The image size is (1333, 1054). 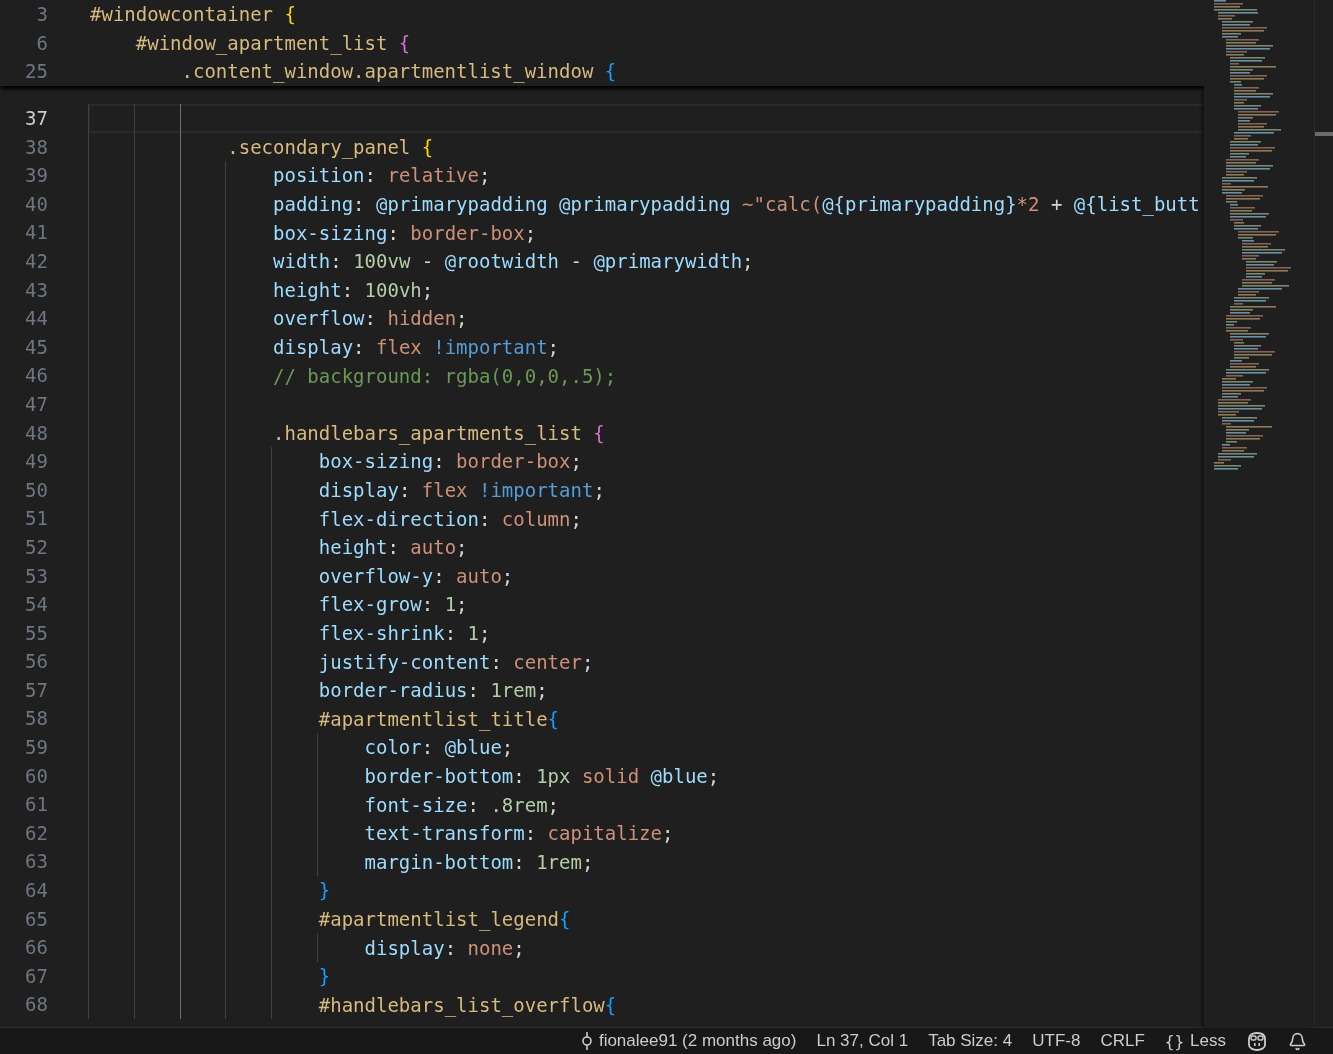 I want to click on line-number: 56, so click(x=36, y=662).